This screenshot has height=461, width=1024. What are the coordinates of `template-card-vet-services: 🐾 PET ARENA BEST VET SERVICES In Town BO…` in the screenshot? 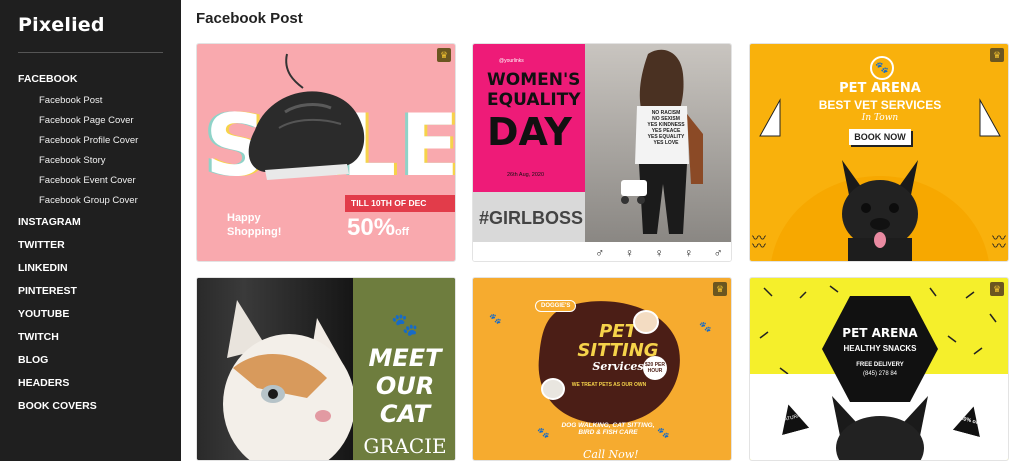 It's located at (879, 152).